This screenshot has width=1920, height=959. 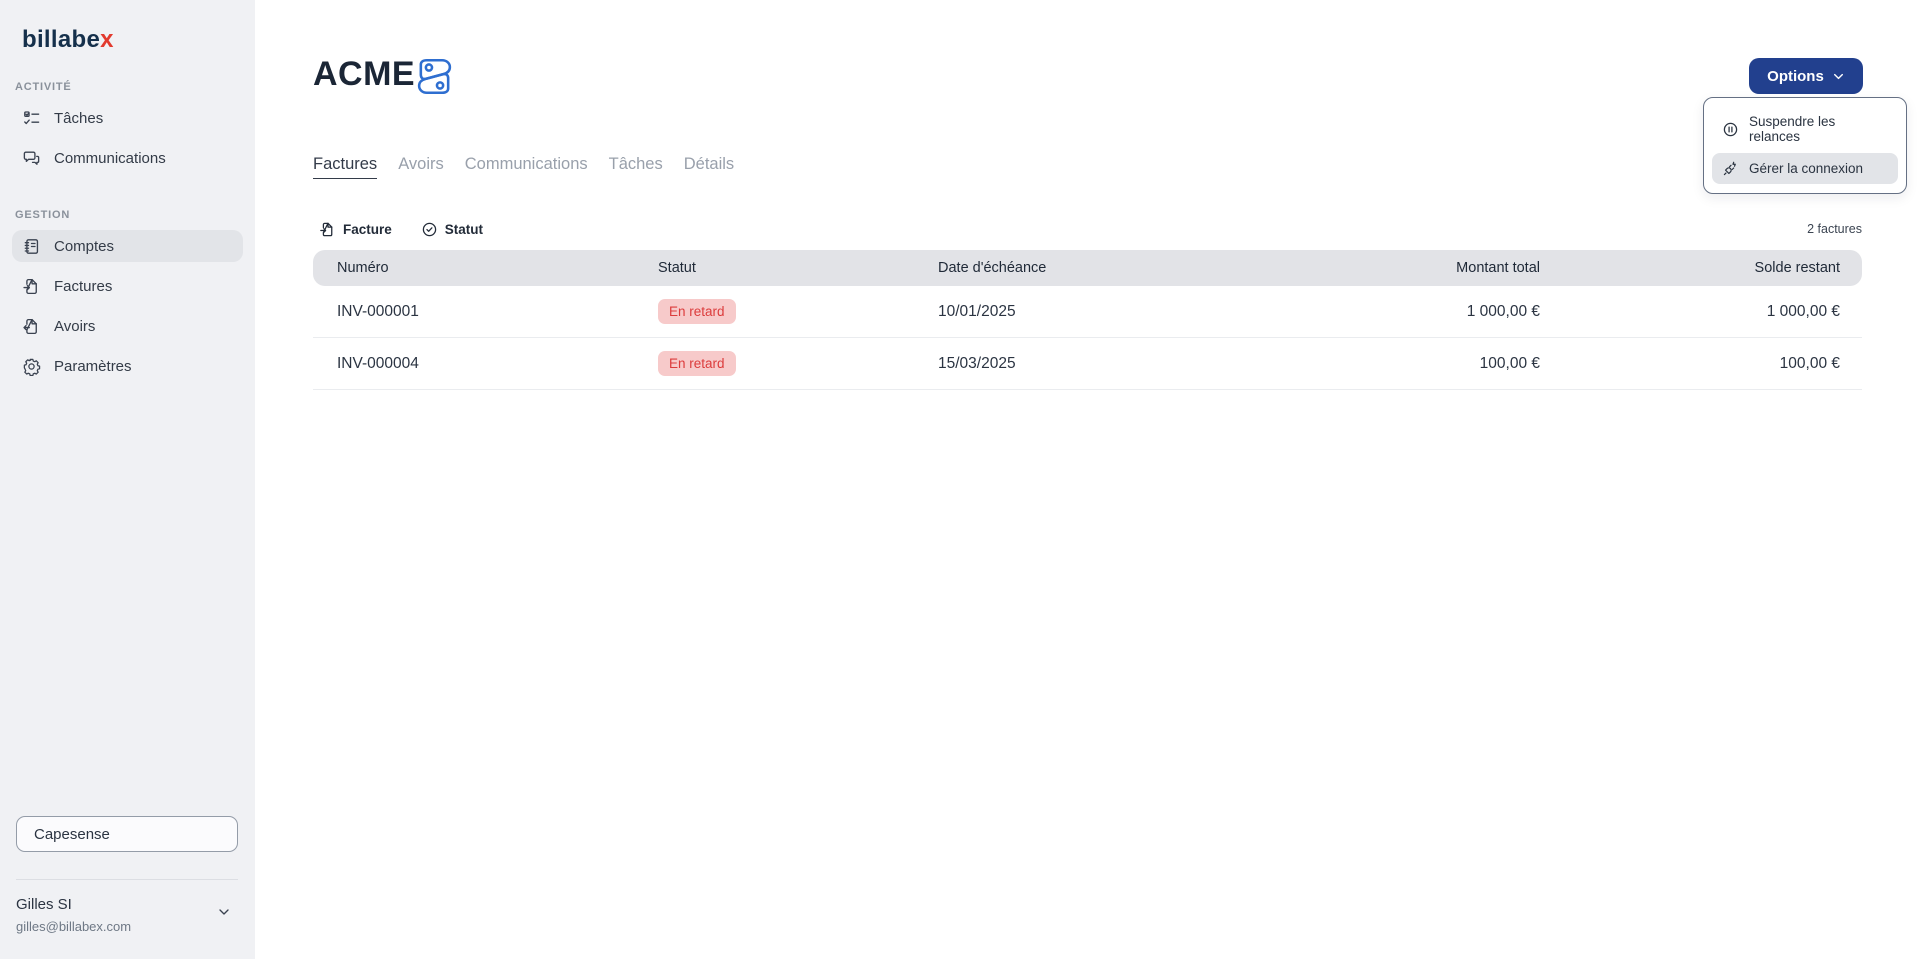 I want to click on invoice-icon, so click(x=327, y=229).